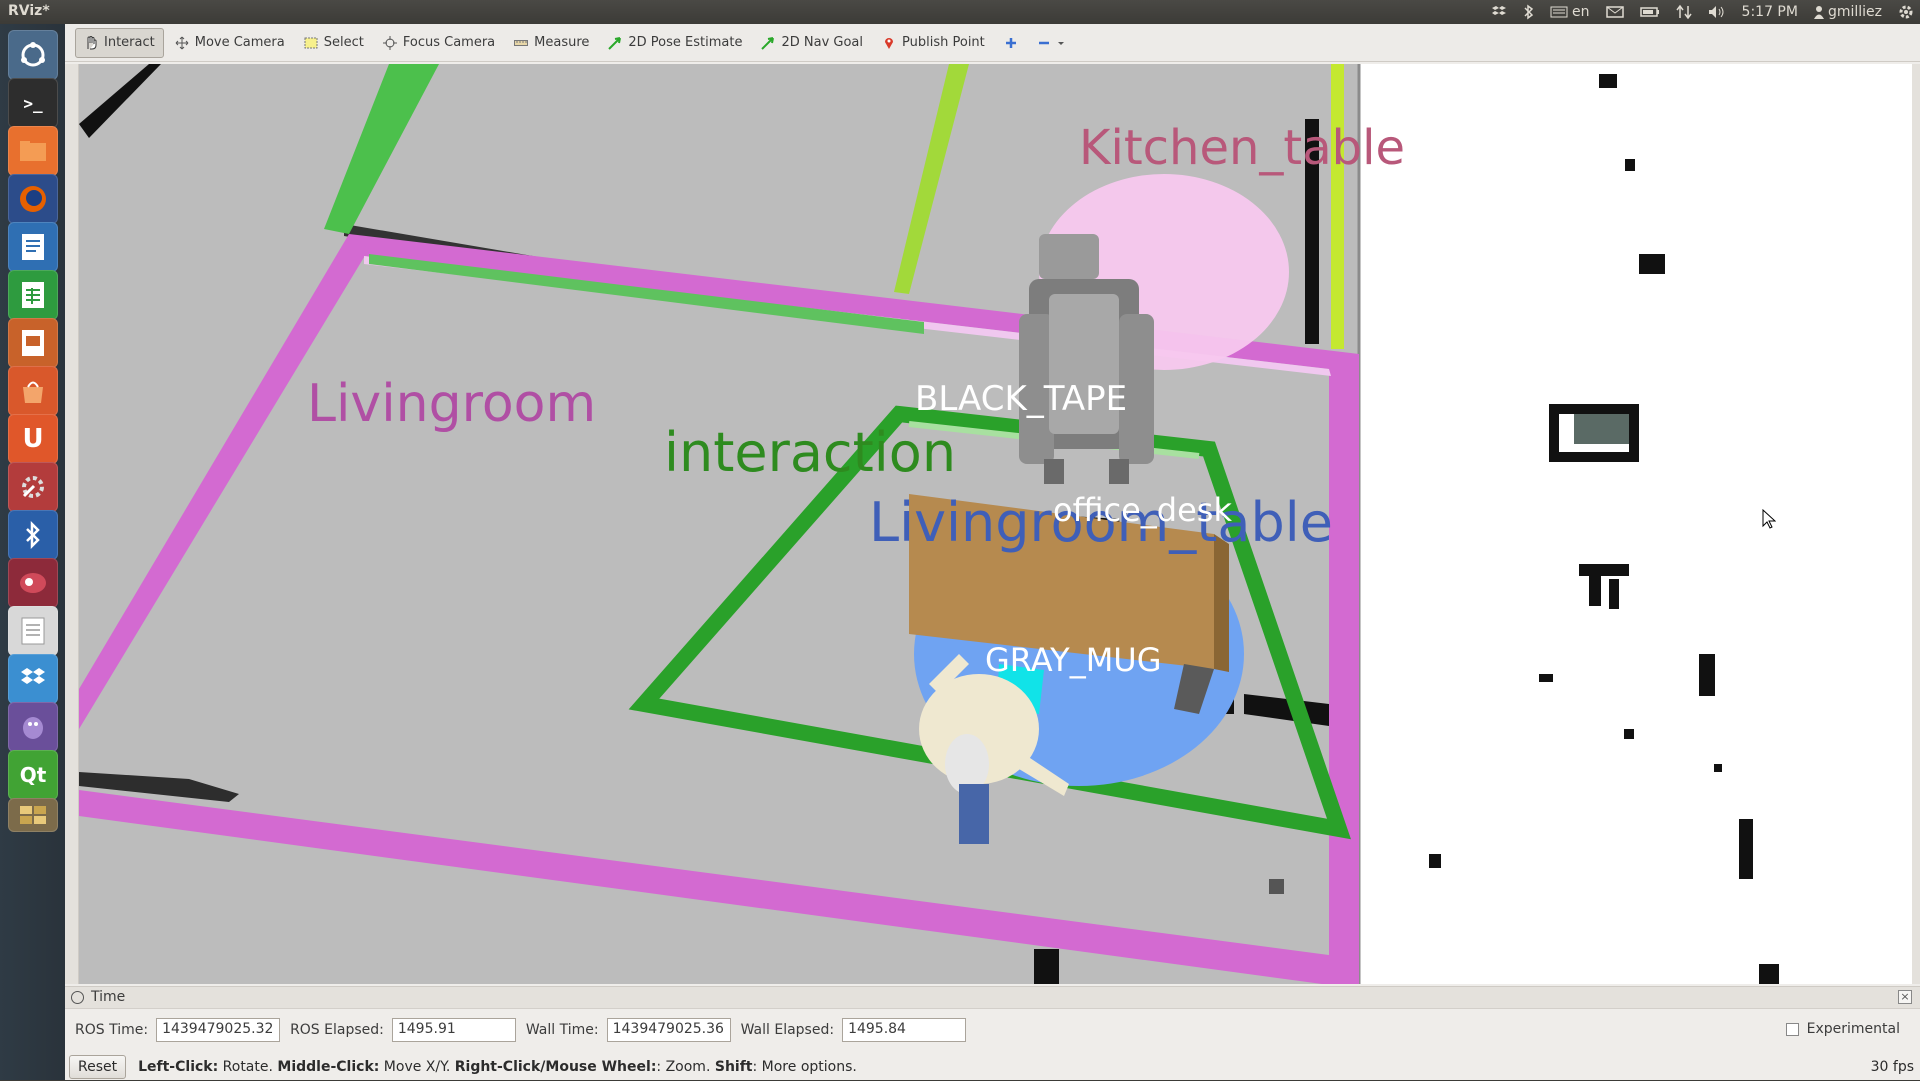  I want to click on software-center-icon, so click(33, 391).